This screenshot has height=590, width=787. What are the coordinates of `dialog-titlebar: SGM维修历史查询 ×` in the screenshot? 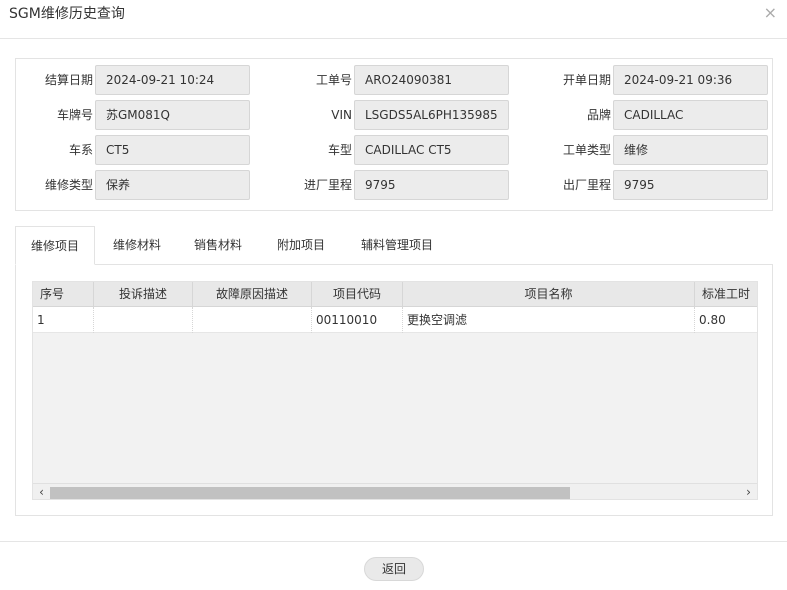 It's located at (393, 19).